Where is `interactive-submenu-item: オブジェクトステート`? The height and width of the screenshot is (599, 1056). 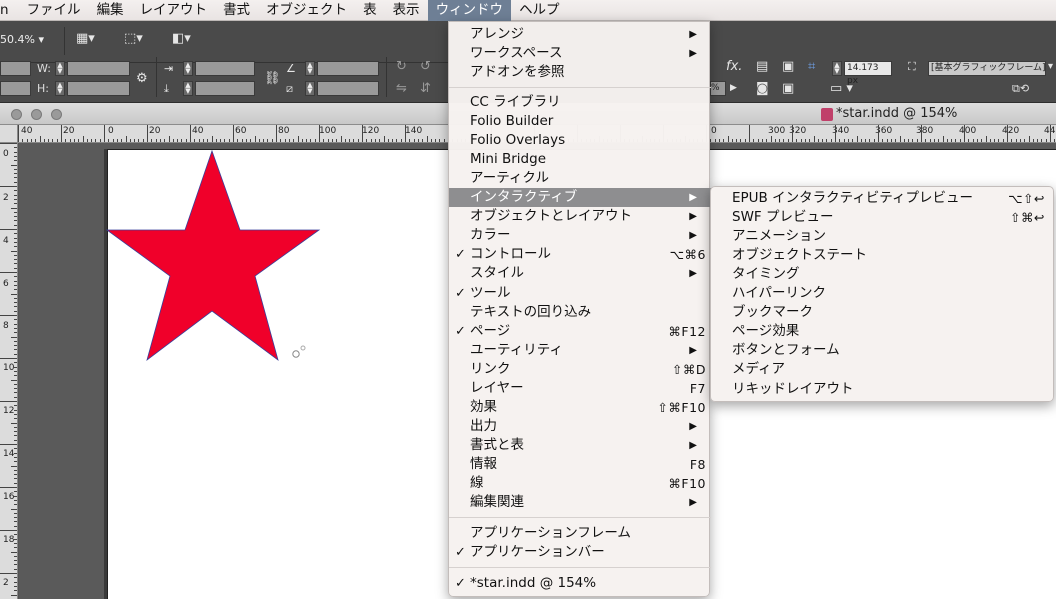
interactive-submenu-item: オブジェクトステート is located at coordinates (883, 255).